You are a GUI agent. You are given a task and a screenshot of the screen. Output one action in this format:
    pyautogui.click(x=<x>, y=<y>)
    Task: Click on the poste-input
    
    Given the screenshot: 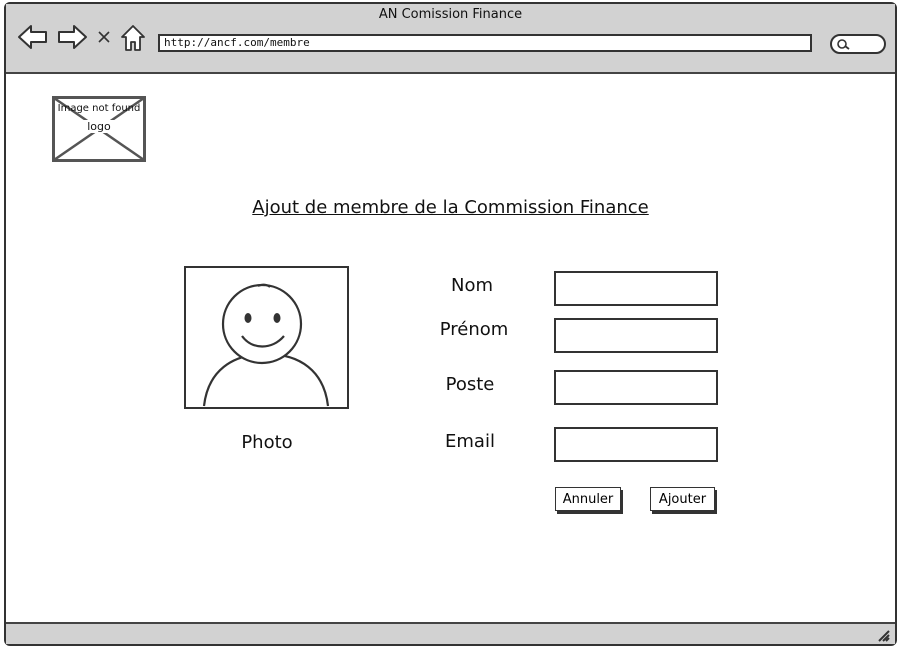 What is the action you would take?
    pyautogui.click(x=636, y=387)
    